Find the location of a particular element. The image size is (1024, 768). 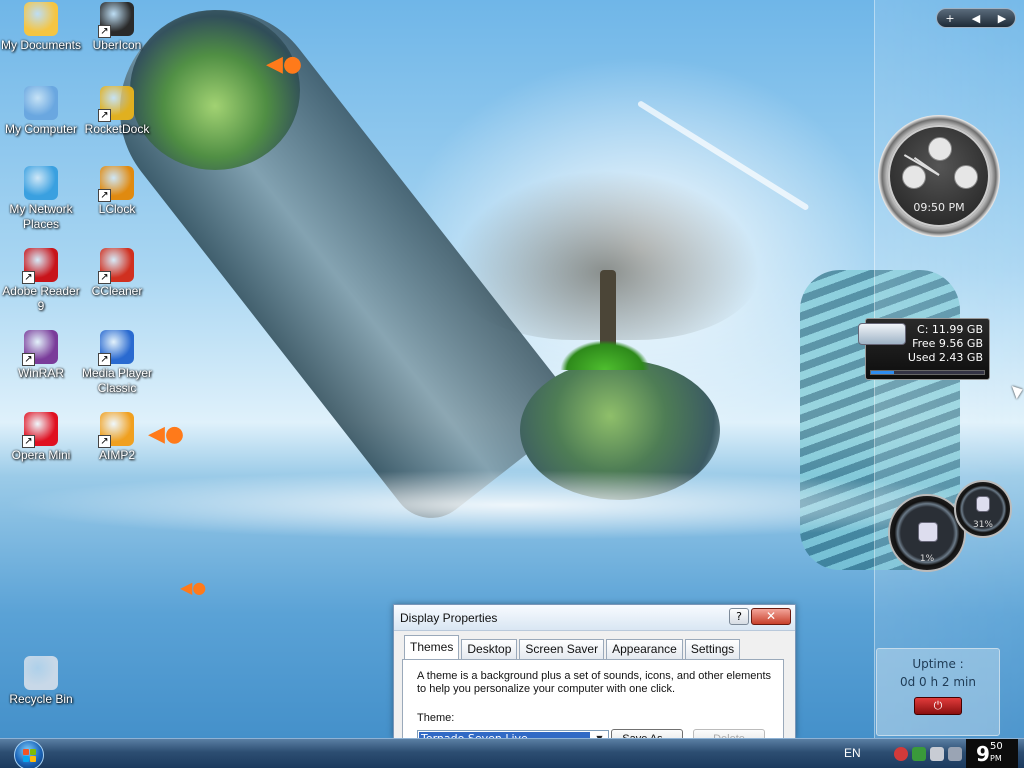

desktop-icon-ubericon: UberIcon is located at coordinates (117, 27).